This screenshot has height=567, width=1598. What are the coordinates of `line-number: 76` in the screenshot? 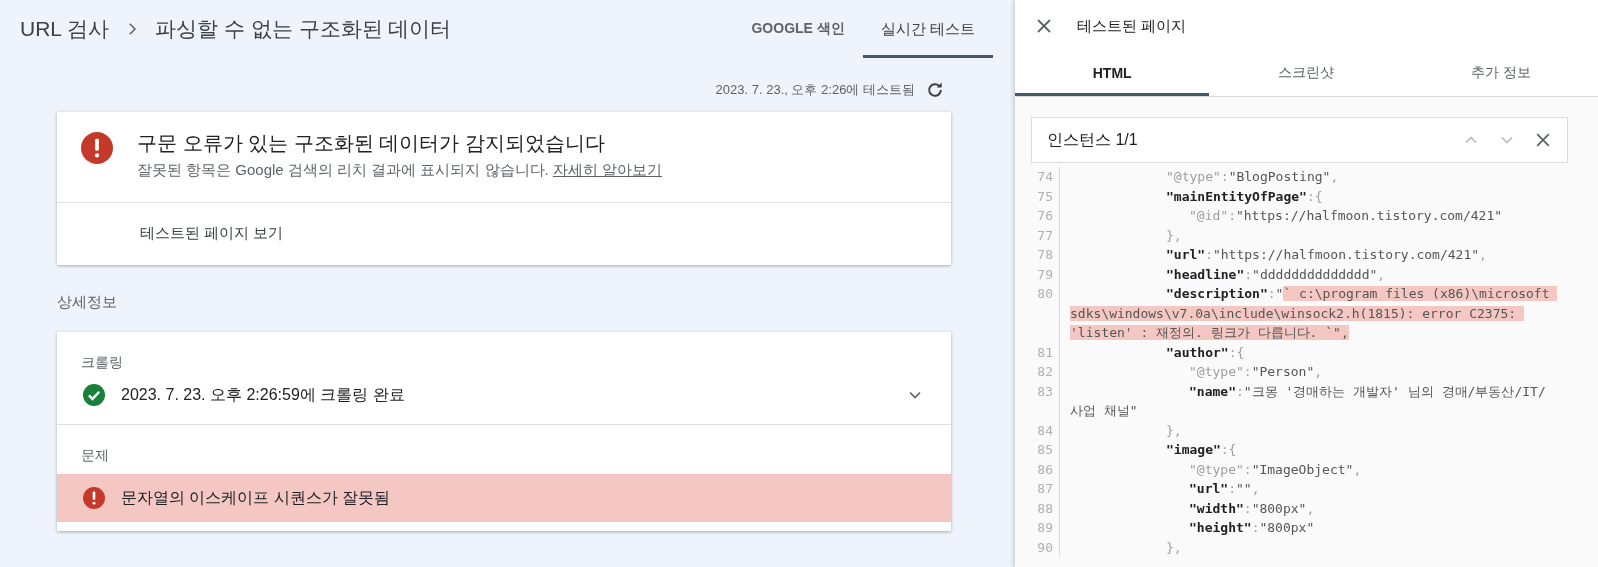 It's located at (1037, 216).